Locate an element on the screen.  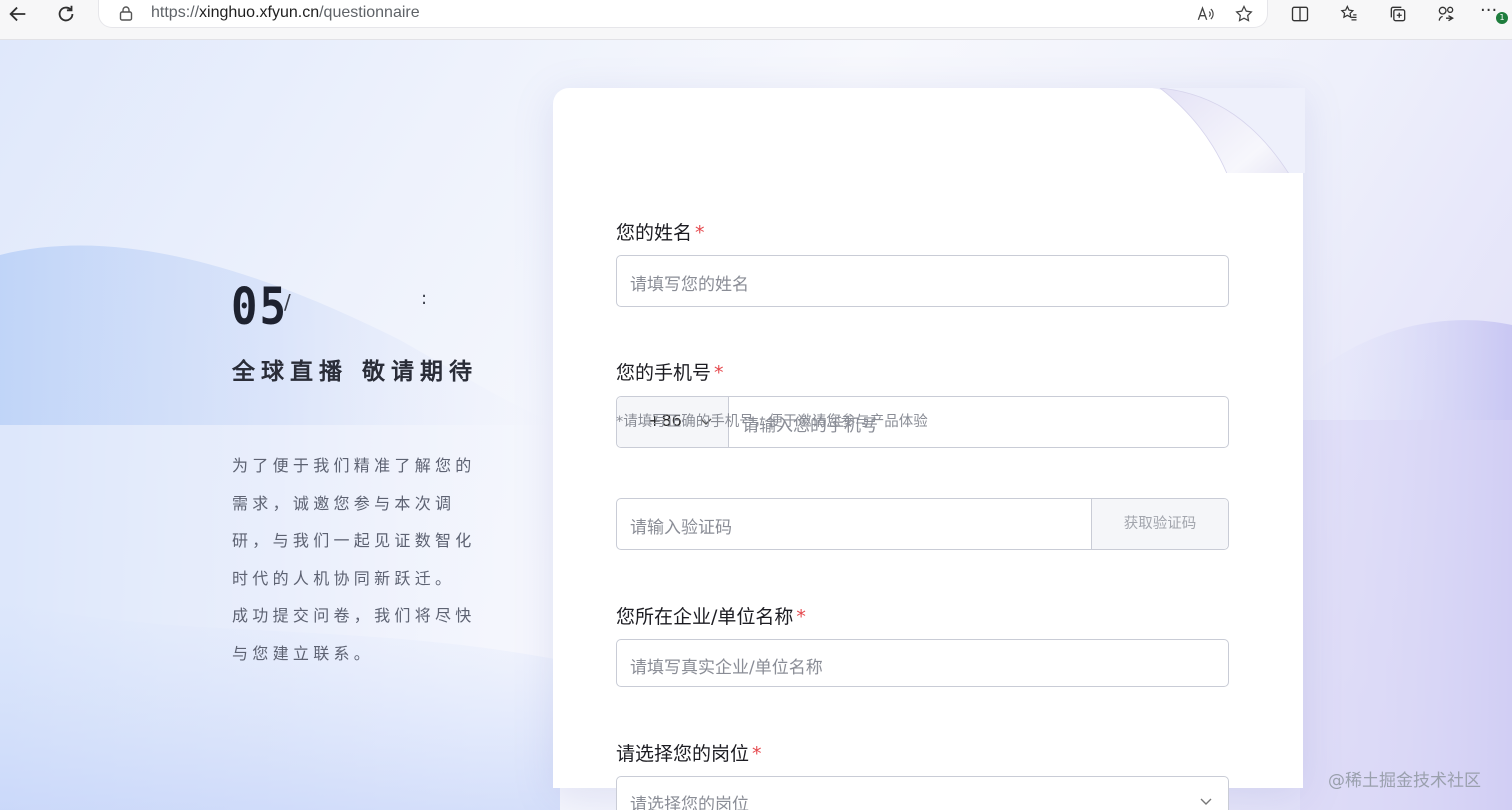
extensions-icon is located at coordinates (1446, 14).